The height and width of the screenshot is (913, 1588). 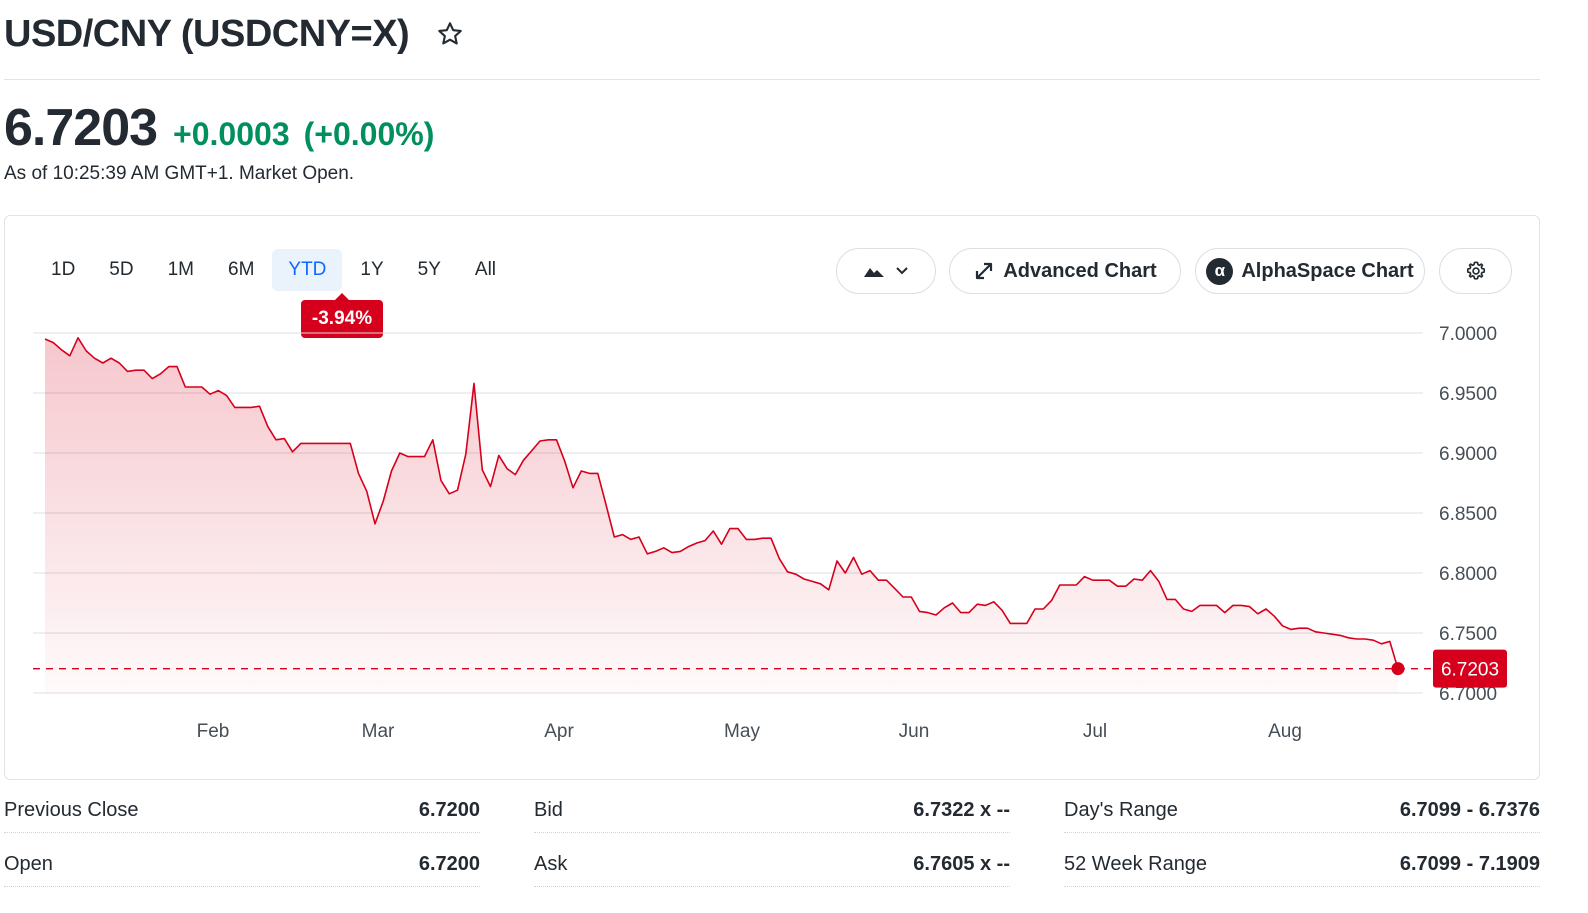 I want to click on x-tick-label: Feb, so click(x=213, y=731).